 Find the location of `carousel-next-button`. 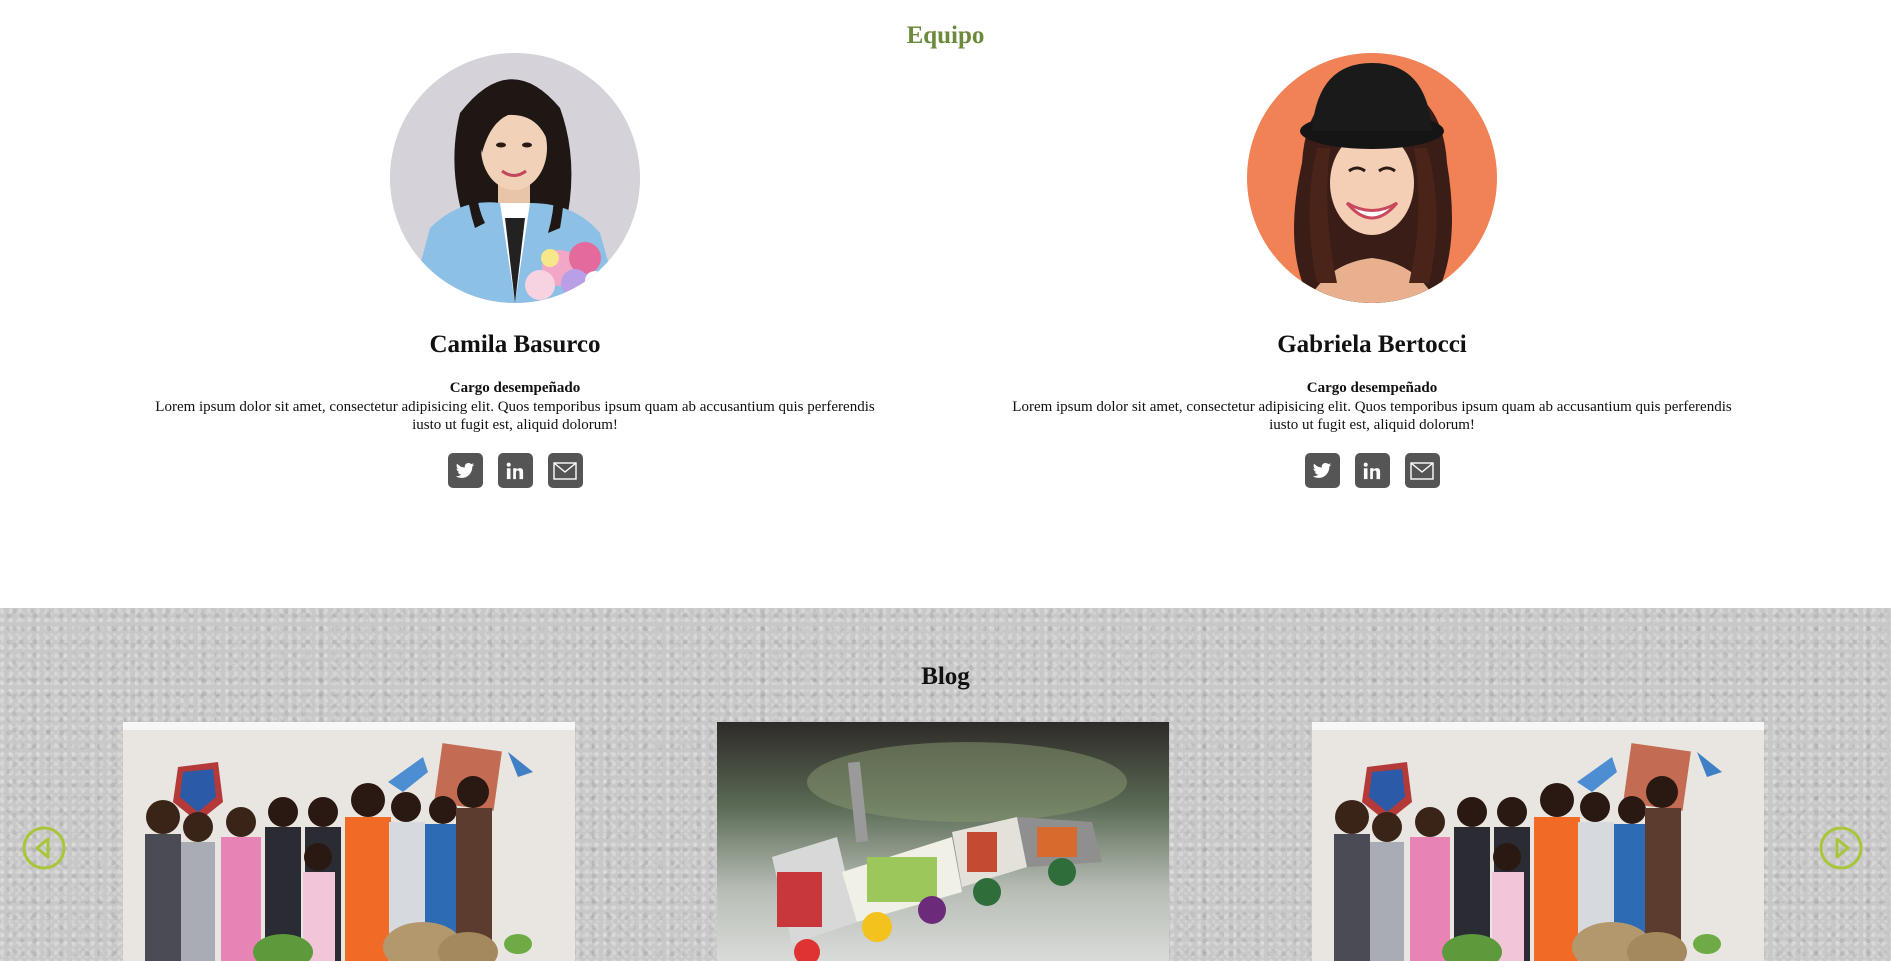

carousel-next-button is located at coordinates (1841, 848).